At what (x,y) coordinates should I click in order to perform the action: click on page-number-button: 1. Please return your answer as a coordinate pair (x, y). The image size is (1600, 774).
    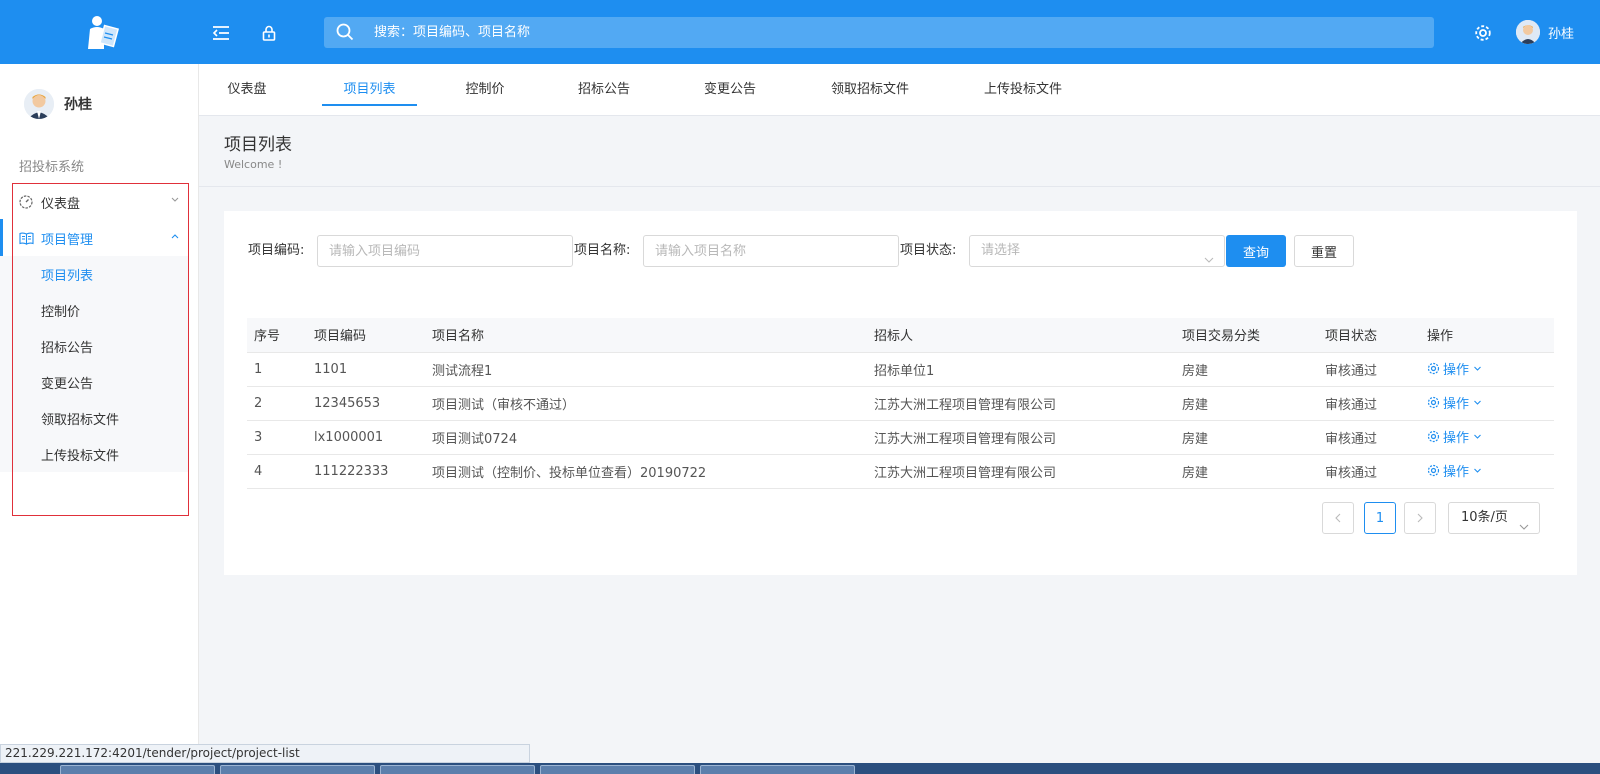
    Looking at the image, I should click on (1380, 518).